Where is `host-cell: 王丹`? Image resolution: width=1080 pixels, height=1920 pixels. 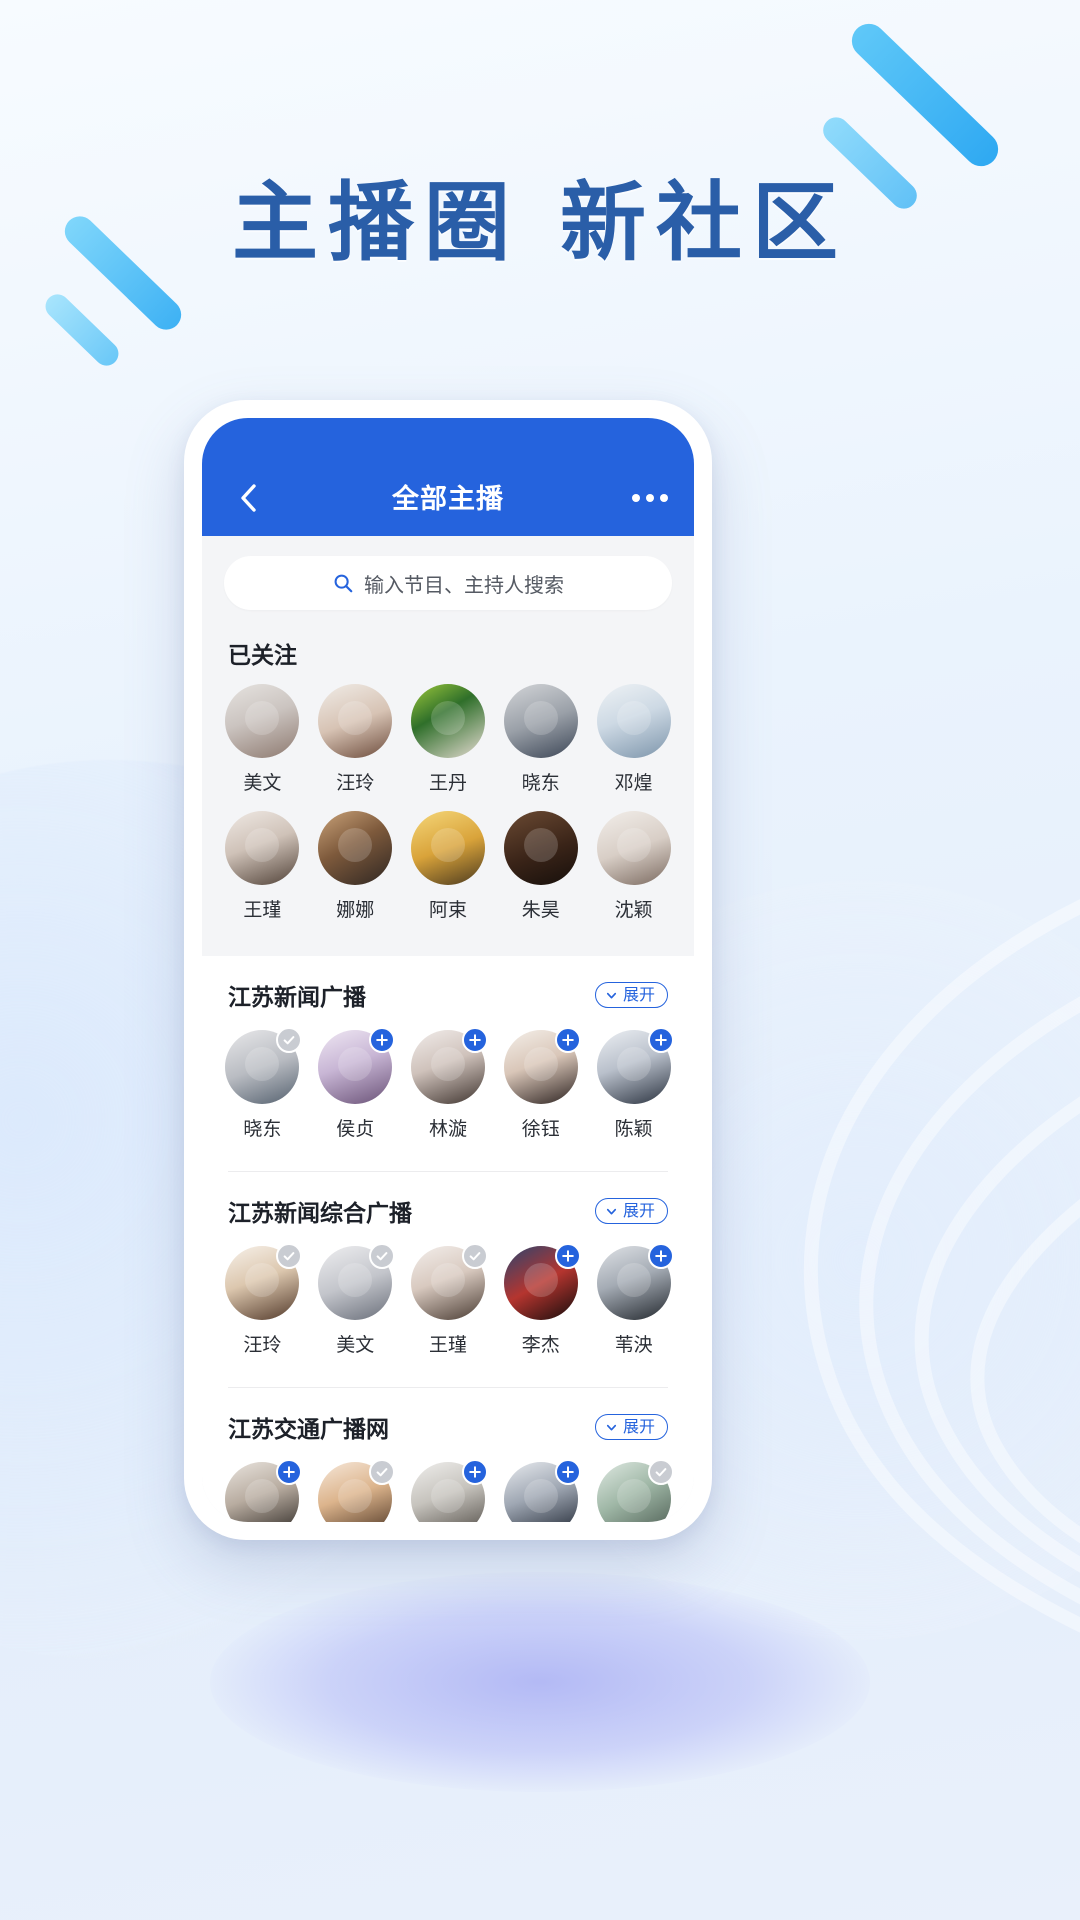
host-cell: 王丹 is located at coordinates (448, 739).